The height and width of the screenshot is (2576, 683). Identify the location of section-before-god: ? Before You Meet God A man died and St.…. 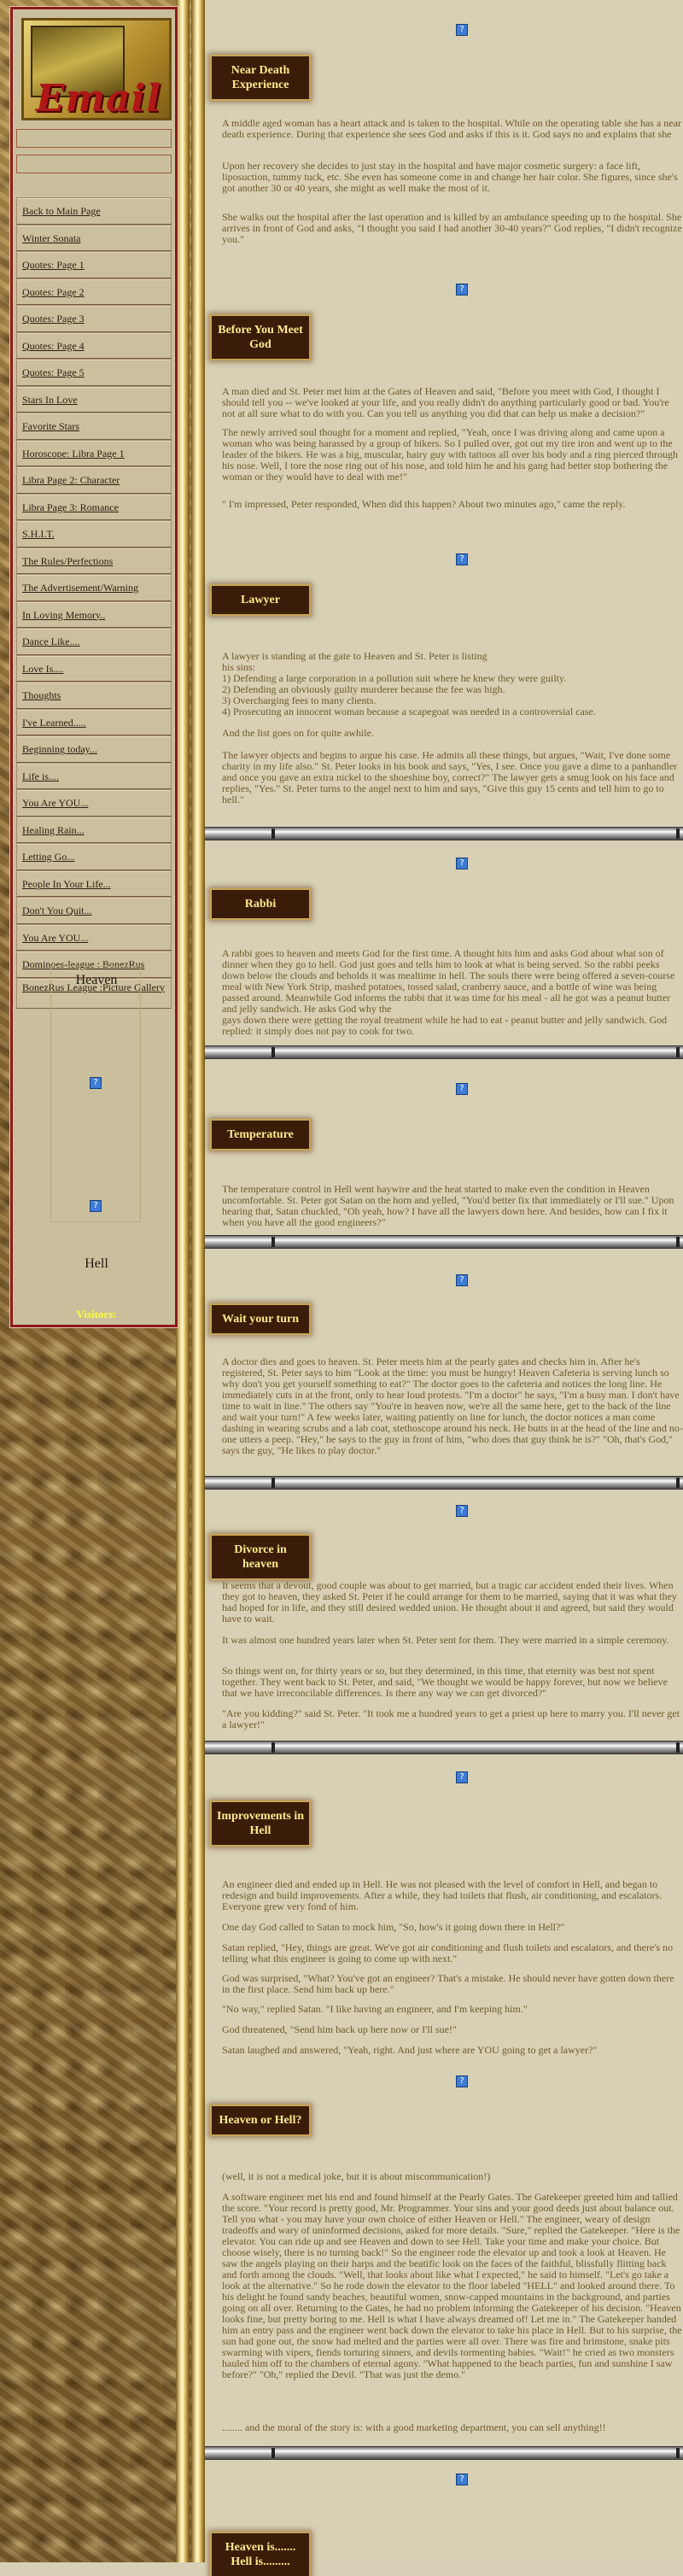
(444, 408).